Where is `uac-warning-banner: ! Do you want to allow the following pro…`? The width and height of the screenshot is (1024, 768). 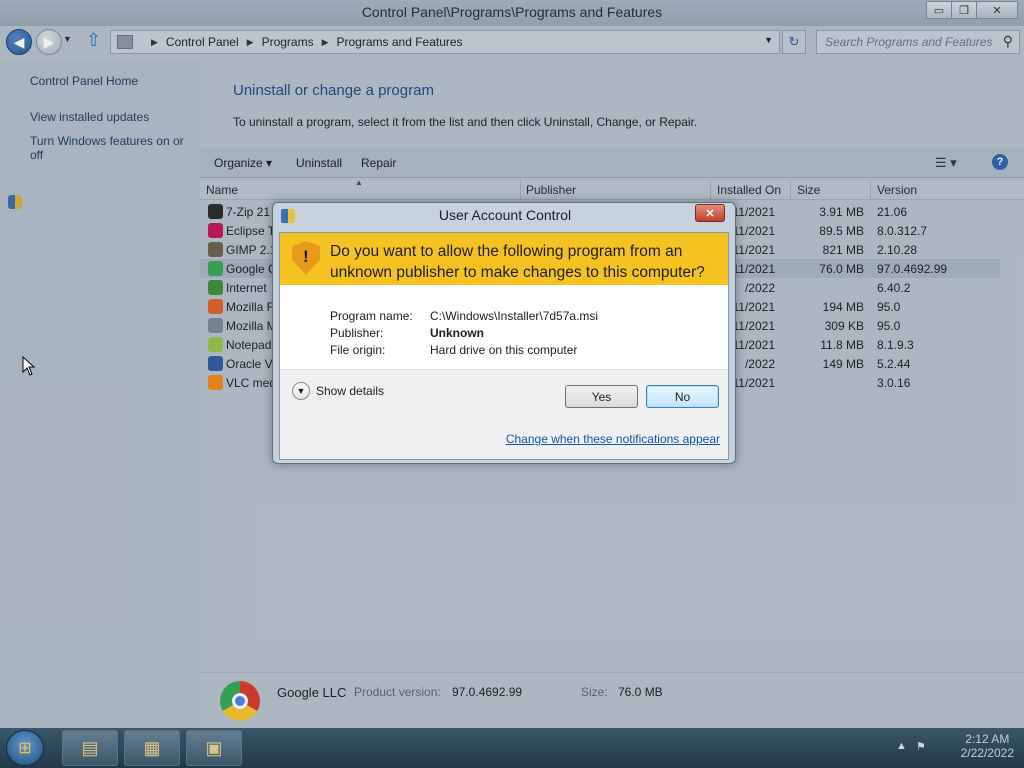 uac-warning-banner: ! Do you want to allow the following pro… is located at coordinates (504, 259).